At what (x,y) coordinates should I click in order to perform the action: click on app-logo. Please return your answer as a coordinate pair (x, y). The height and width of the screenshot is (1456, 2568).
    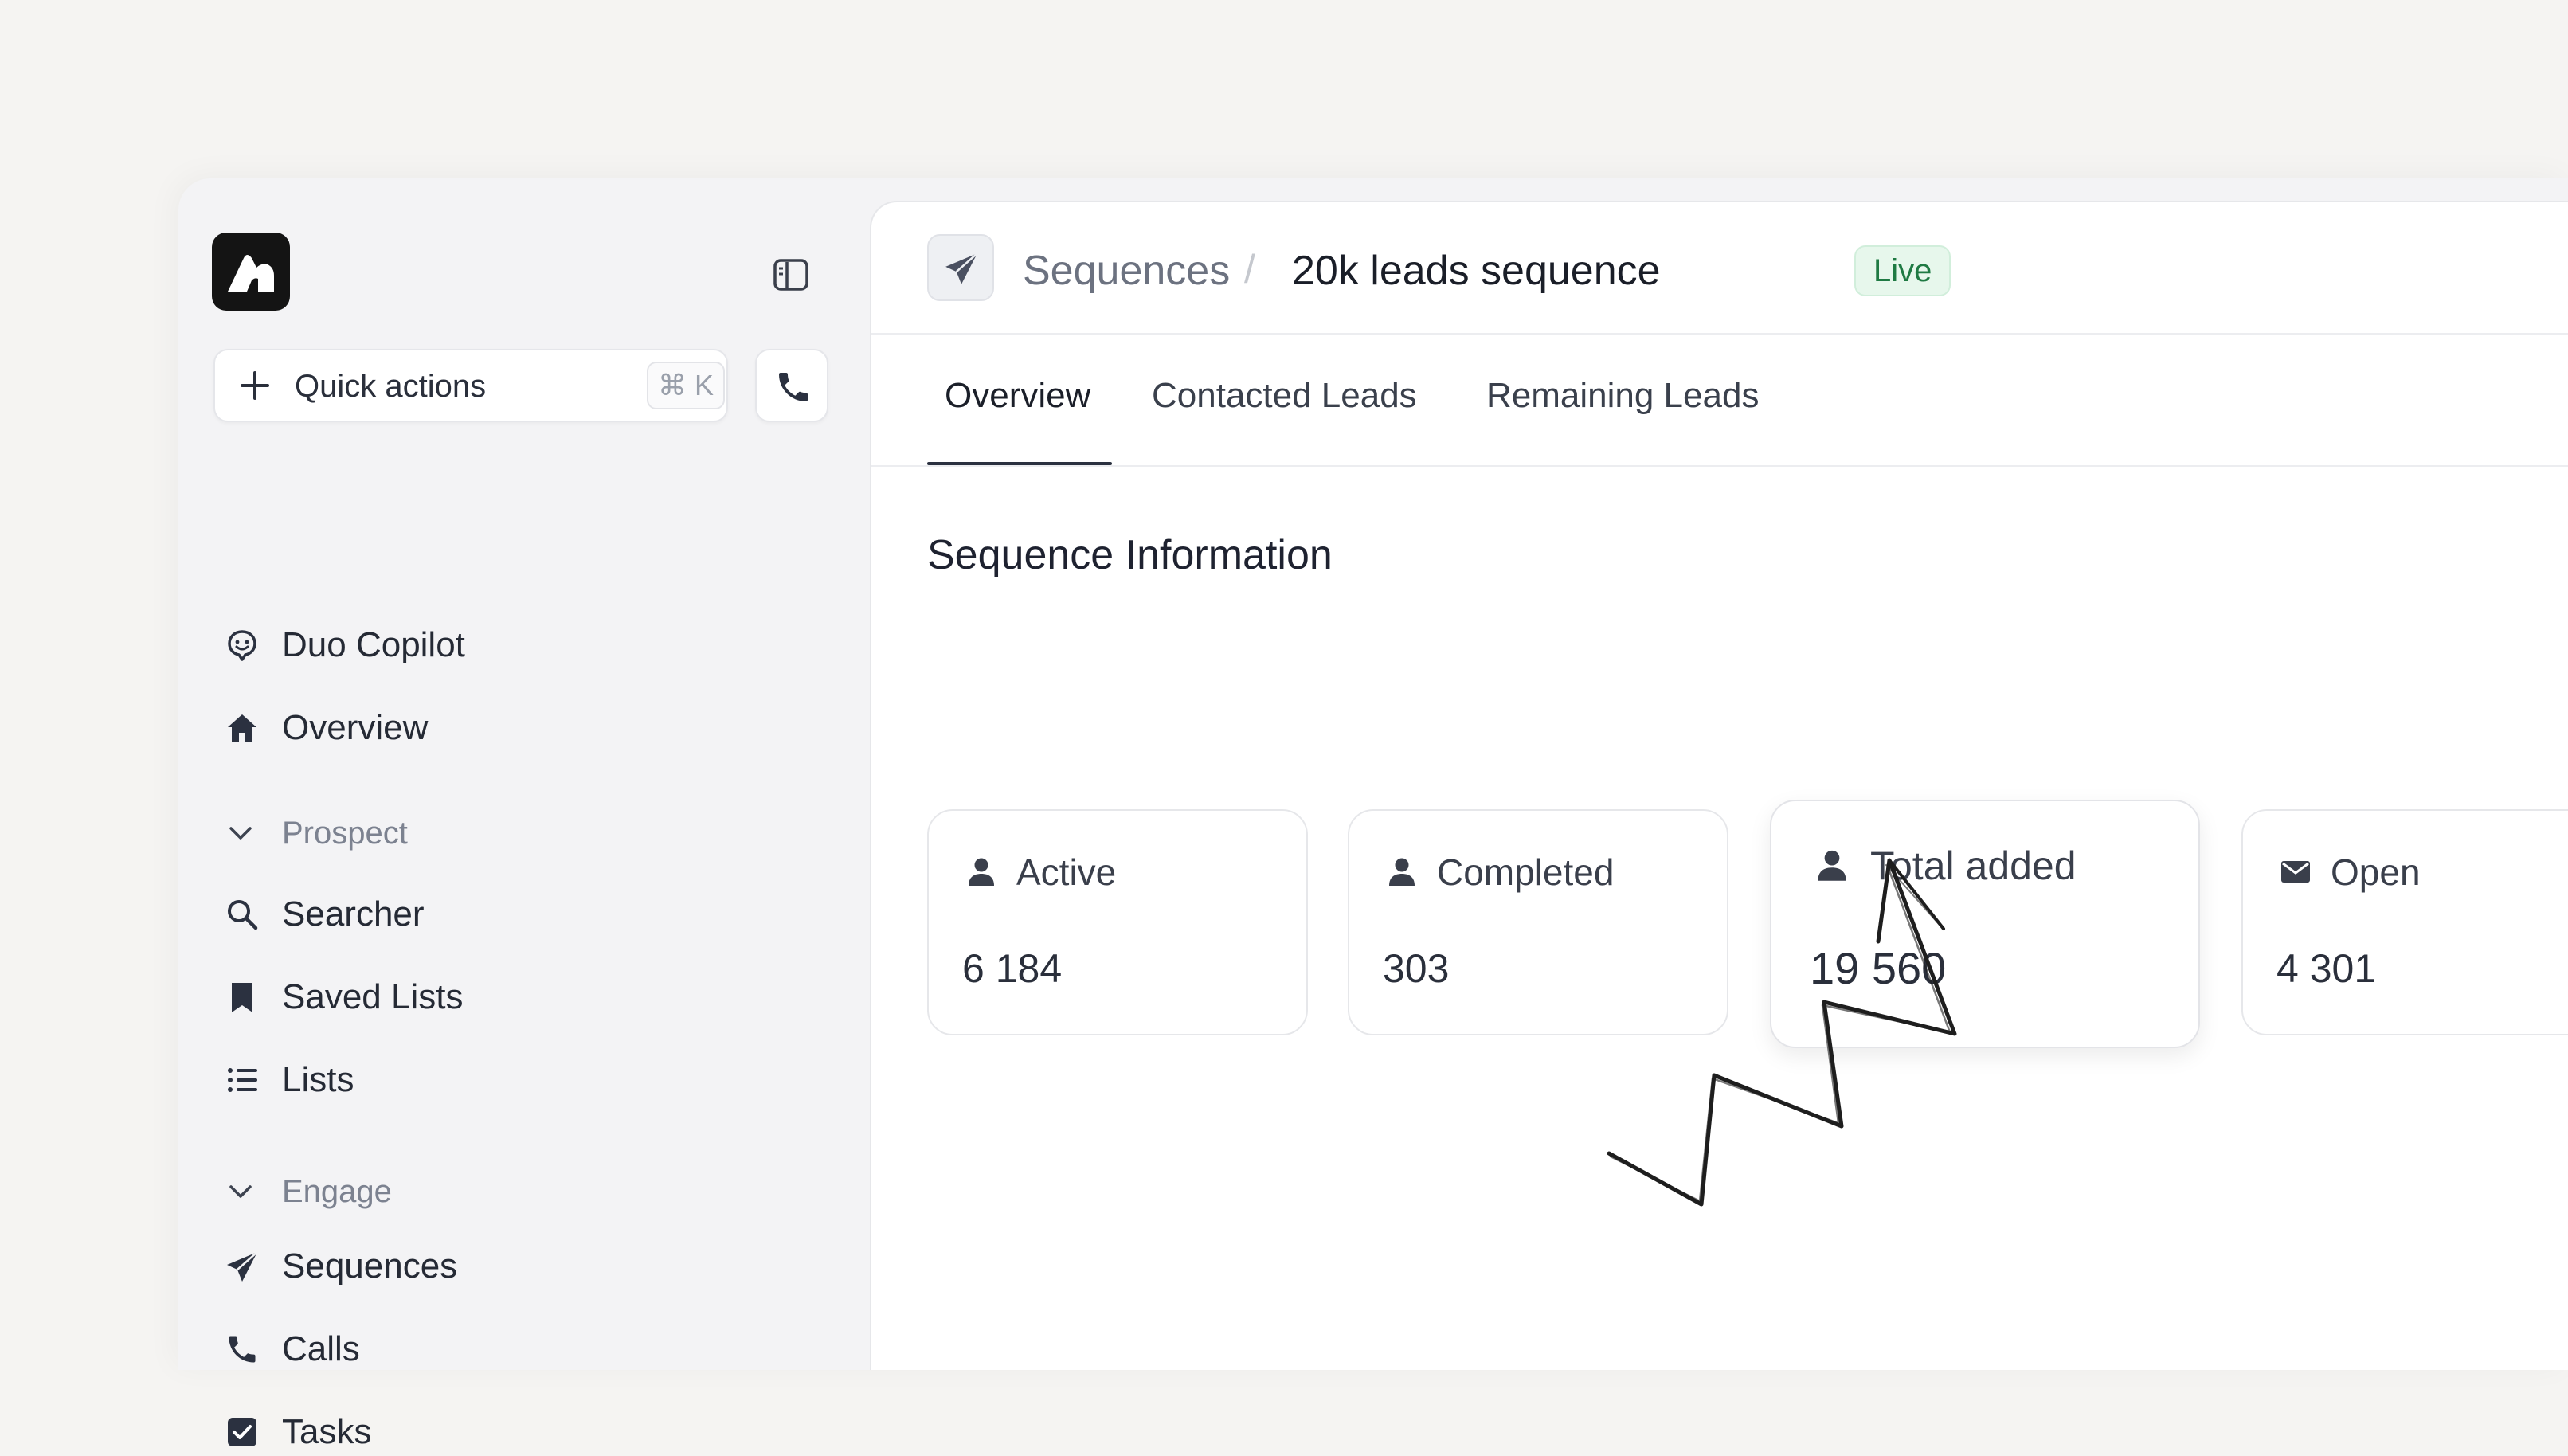
    Looking at the image, I should click on (251, 272).